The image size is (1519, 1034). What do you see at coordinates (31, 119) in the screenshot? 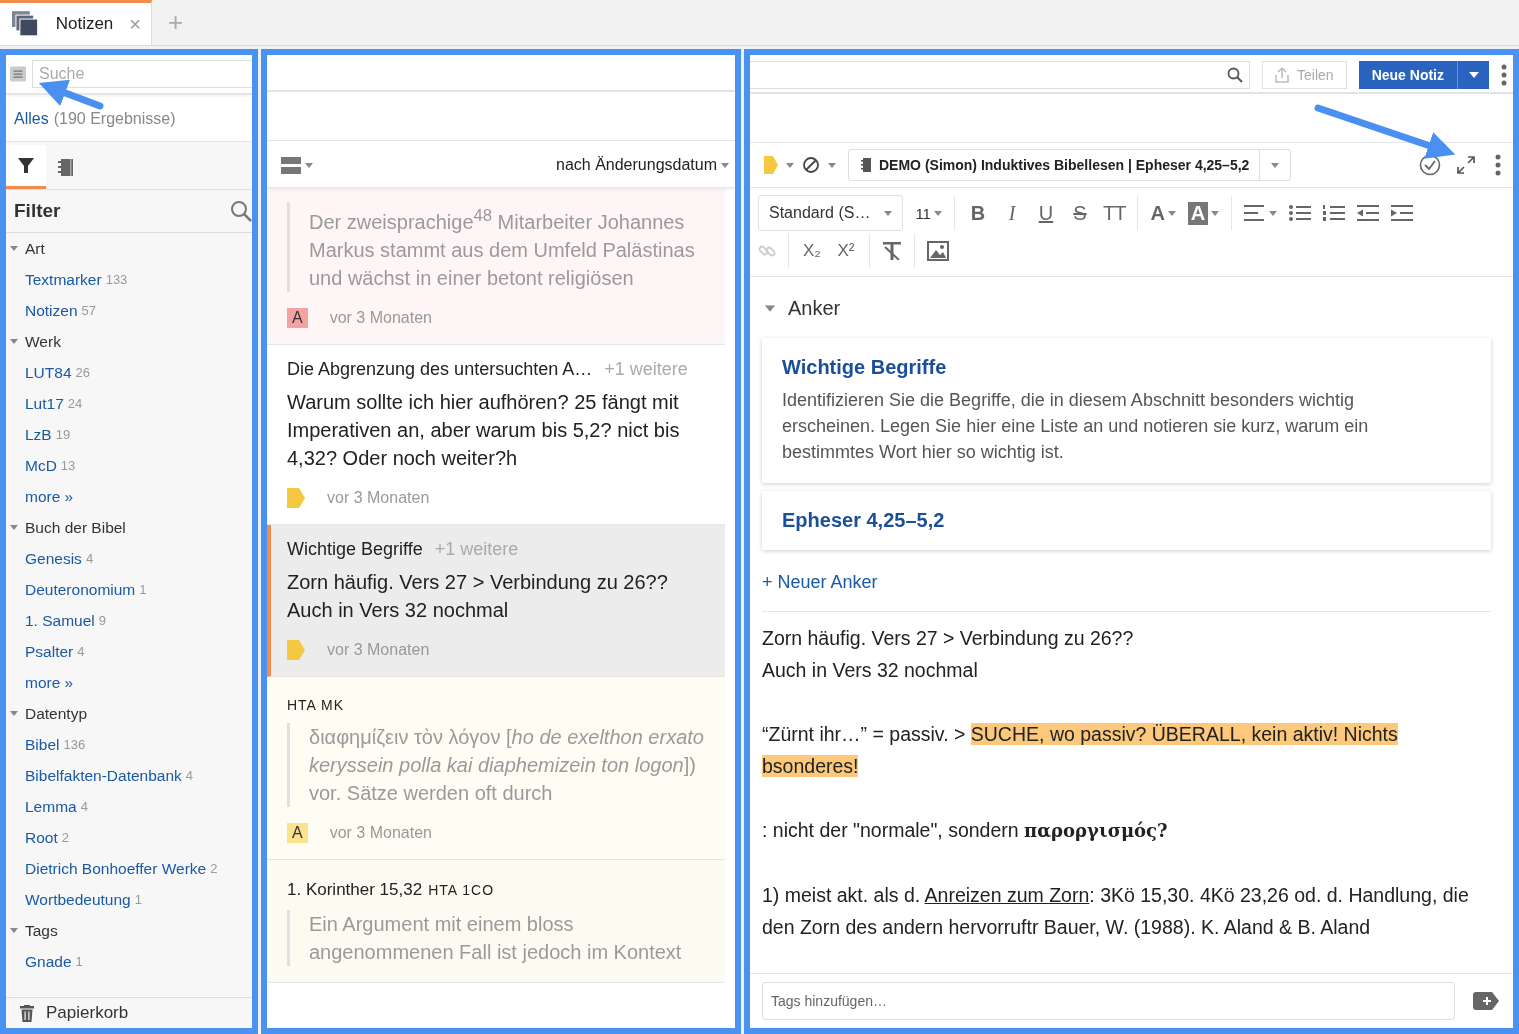
I see `scope-link: Alles` at bounding box center [31, 119].